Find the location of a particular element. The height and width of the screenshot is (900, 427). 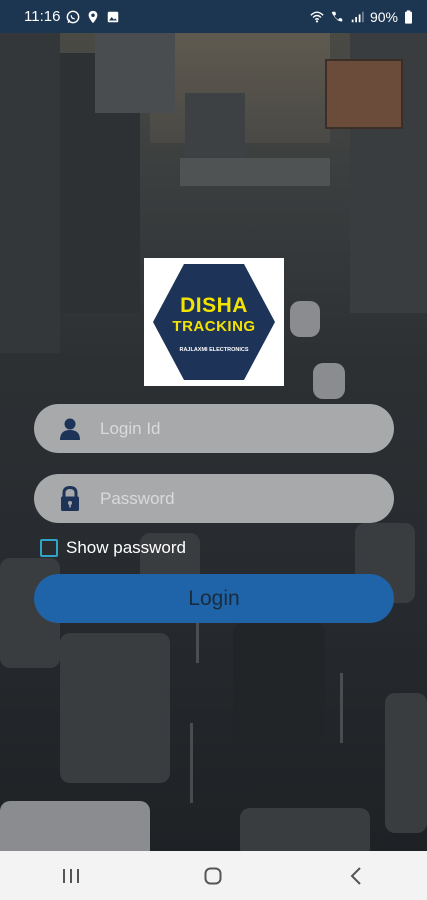

background-bridge is located at coordinates (255, 172).